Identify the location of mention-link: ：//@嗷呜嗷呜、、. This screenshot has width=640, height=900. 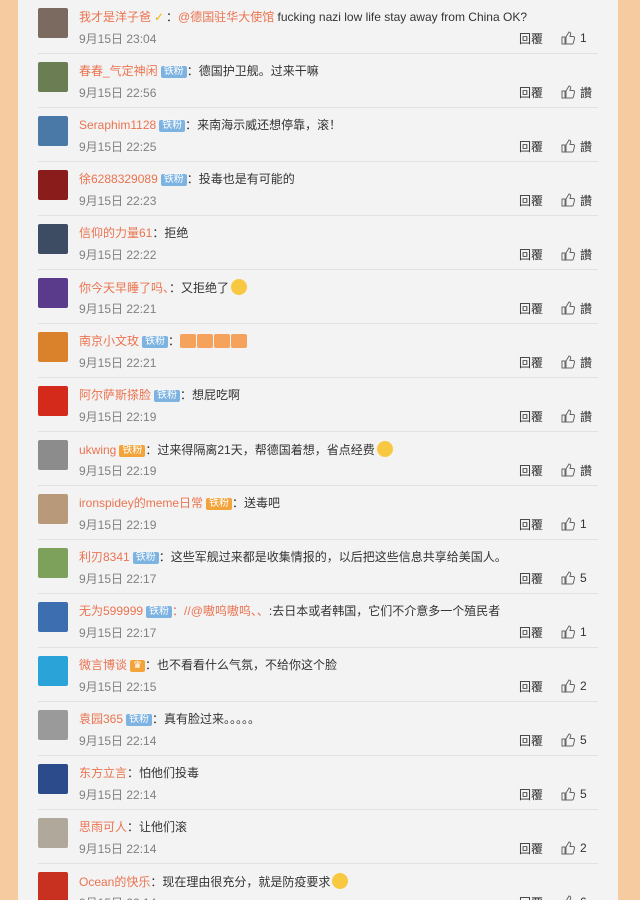
(220, 611).